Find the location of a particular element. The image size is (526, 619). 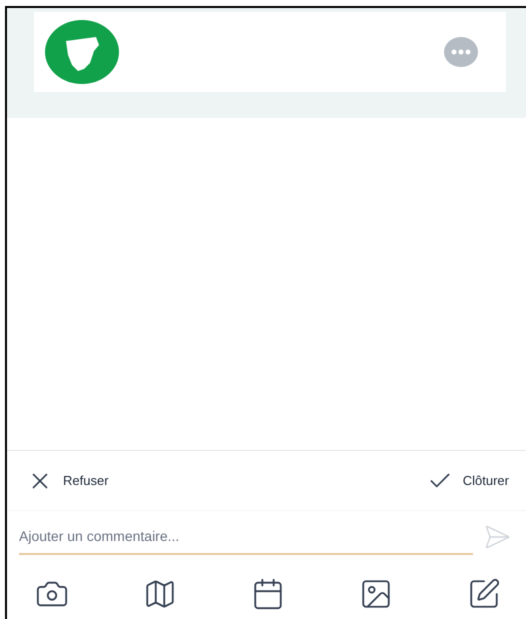

close-out-button: Clôturer is located at coordinates (467, 481).